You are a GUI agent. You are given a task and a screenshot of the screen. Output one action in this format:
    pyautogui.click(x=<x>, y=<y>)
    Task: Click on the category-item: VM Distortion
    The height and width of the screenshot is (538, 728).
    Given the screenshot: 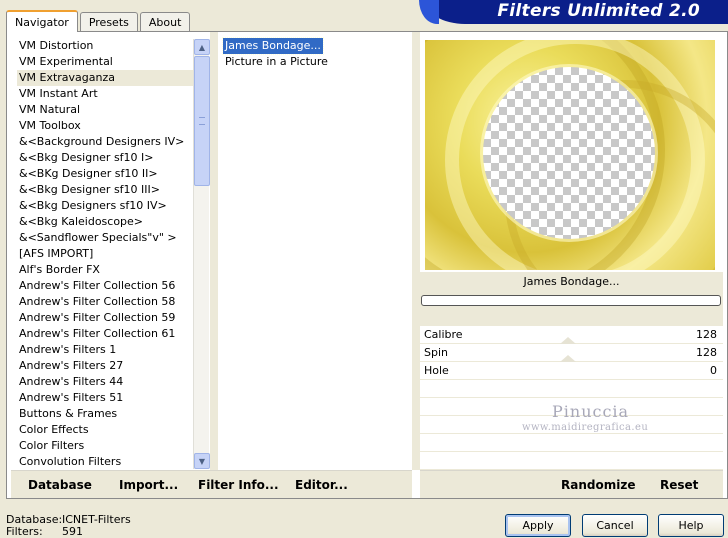 What is the action you would take?
    pyautogui.click(x=105, y=46)
    